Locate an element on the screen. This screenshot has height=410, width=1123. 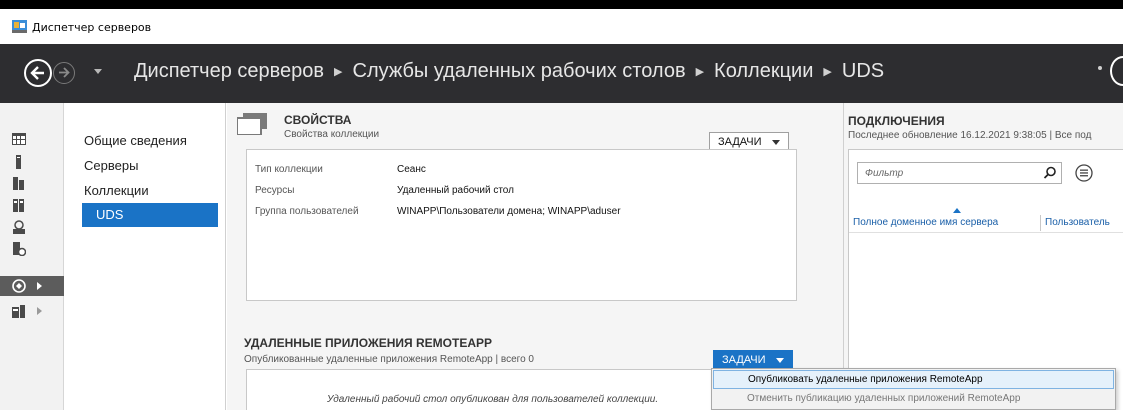
filter-input: Фильтр is located at coordinates (959, 173).